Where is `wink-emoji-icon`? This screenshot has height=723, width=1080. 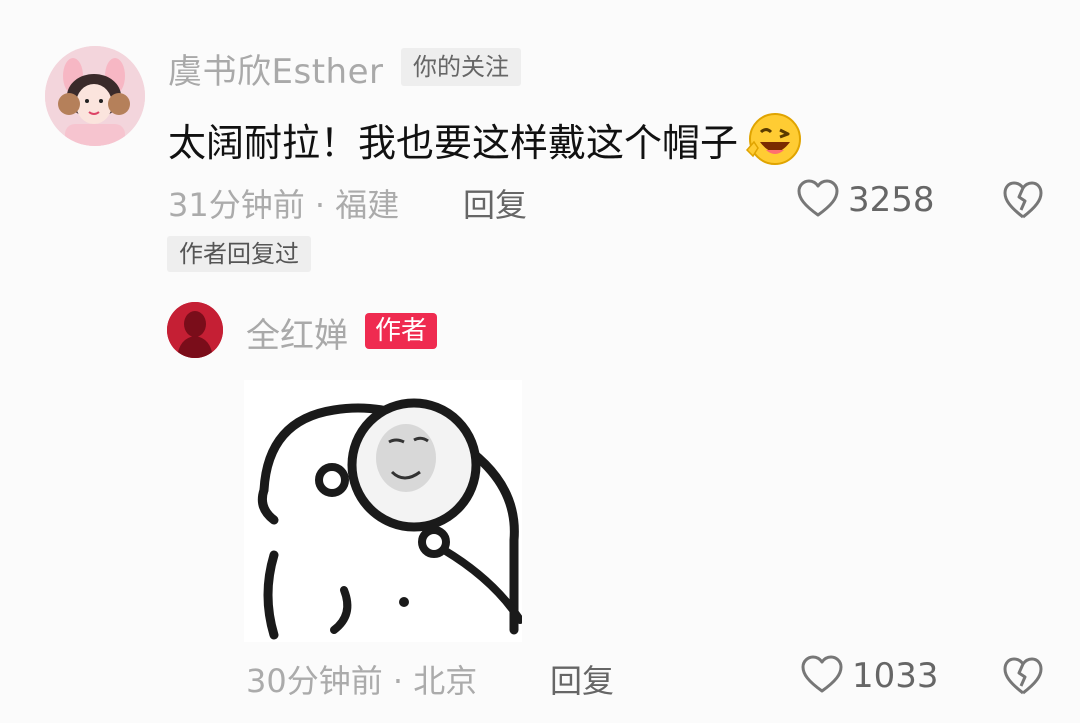 wink-emoji-icon is located at coordinates (775, 139).